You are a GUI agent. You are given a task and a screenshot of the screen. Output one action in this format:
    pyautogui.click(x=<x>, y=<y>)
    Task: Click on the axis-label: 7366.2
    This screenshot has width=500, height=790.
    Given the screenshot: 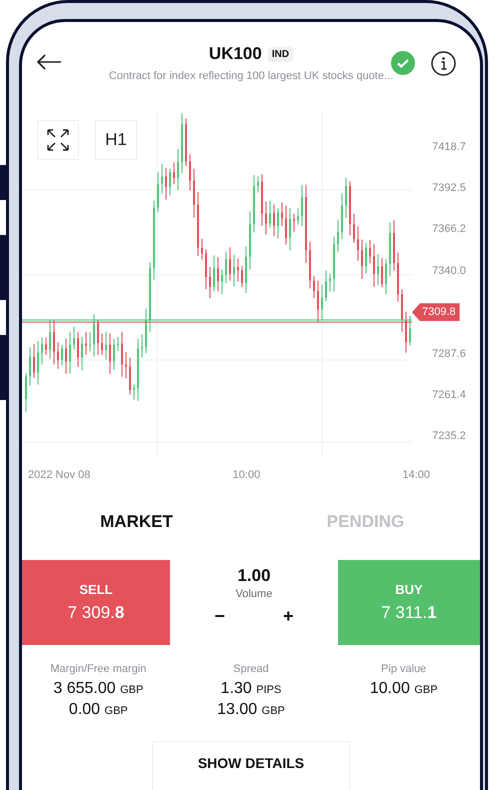 What is the action you would take?
    pyautogui.click(x=449, y=230)
    